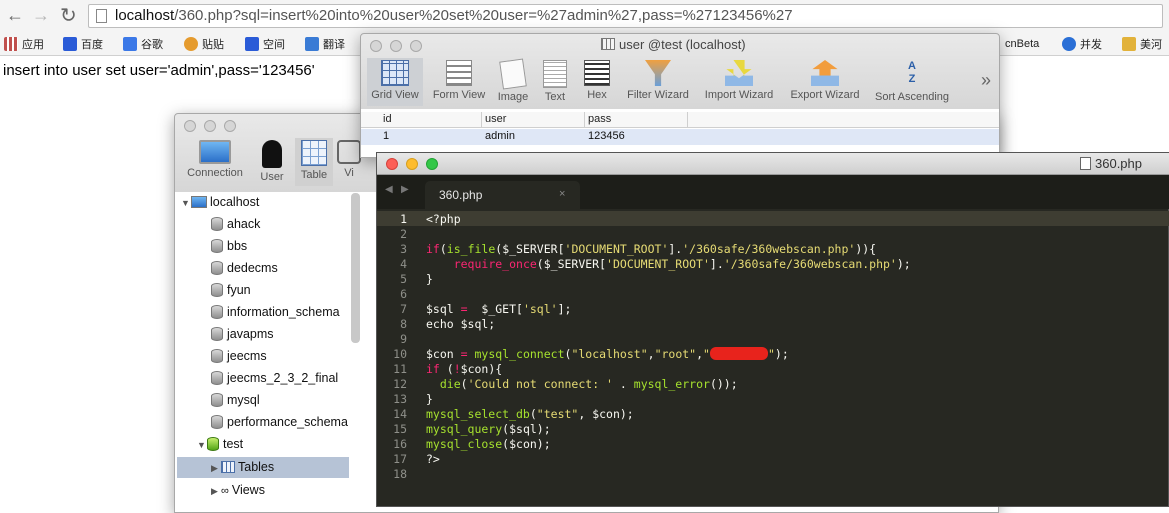 This screenshot has height=513, width=1169. I want to click on tree-label: information_schema, so click(283, 312).